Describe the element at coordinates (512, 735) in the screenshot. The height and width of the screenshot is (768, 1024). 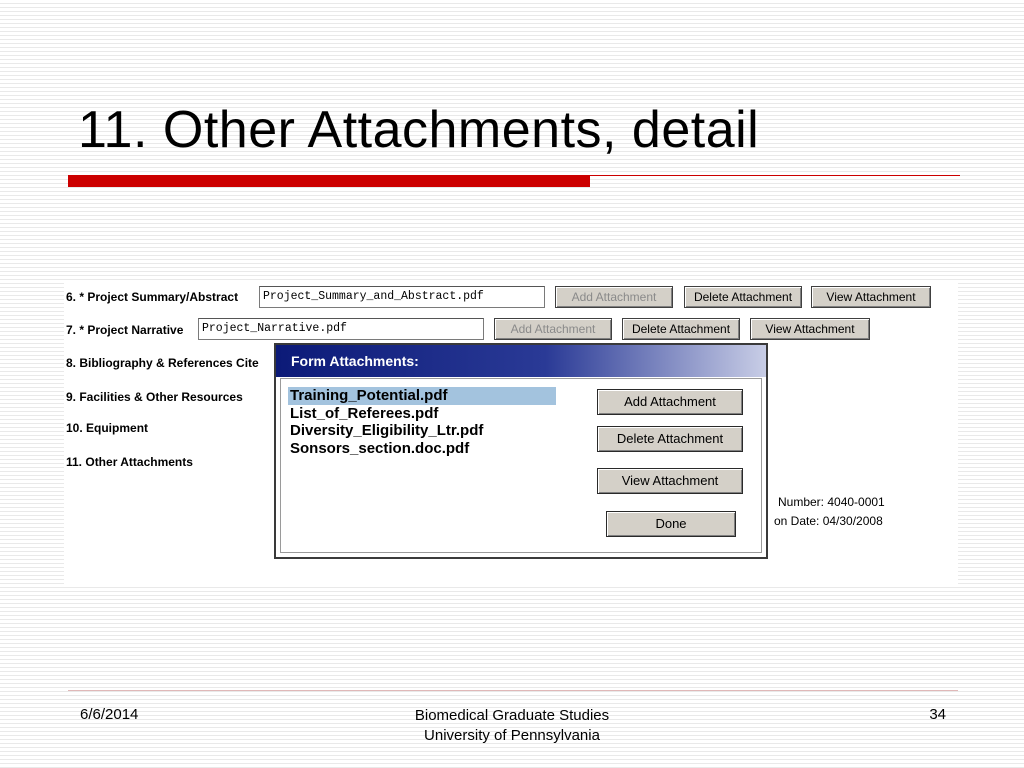
I see `footer-university: University of Pennsylvania` at that location.